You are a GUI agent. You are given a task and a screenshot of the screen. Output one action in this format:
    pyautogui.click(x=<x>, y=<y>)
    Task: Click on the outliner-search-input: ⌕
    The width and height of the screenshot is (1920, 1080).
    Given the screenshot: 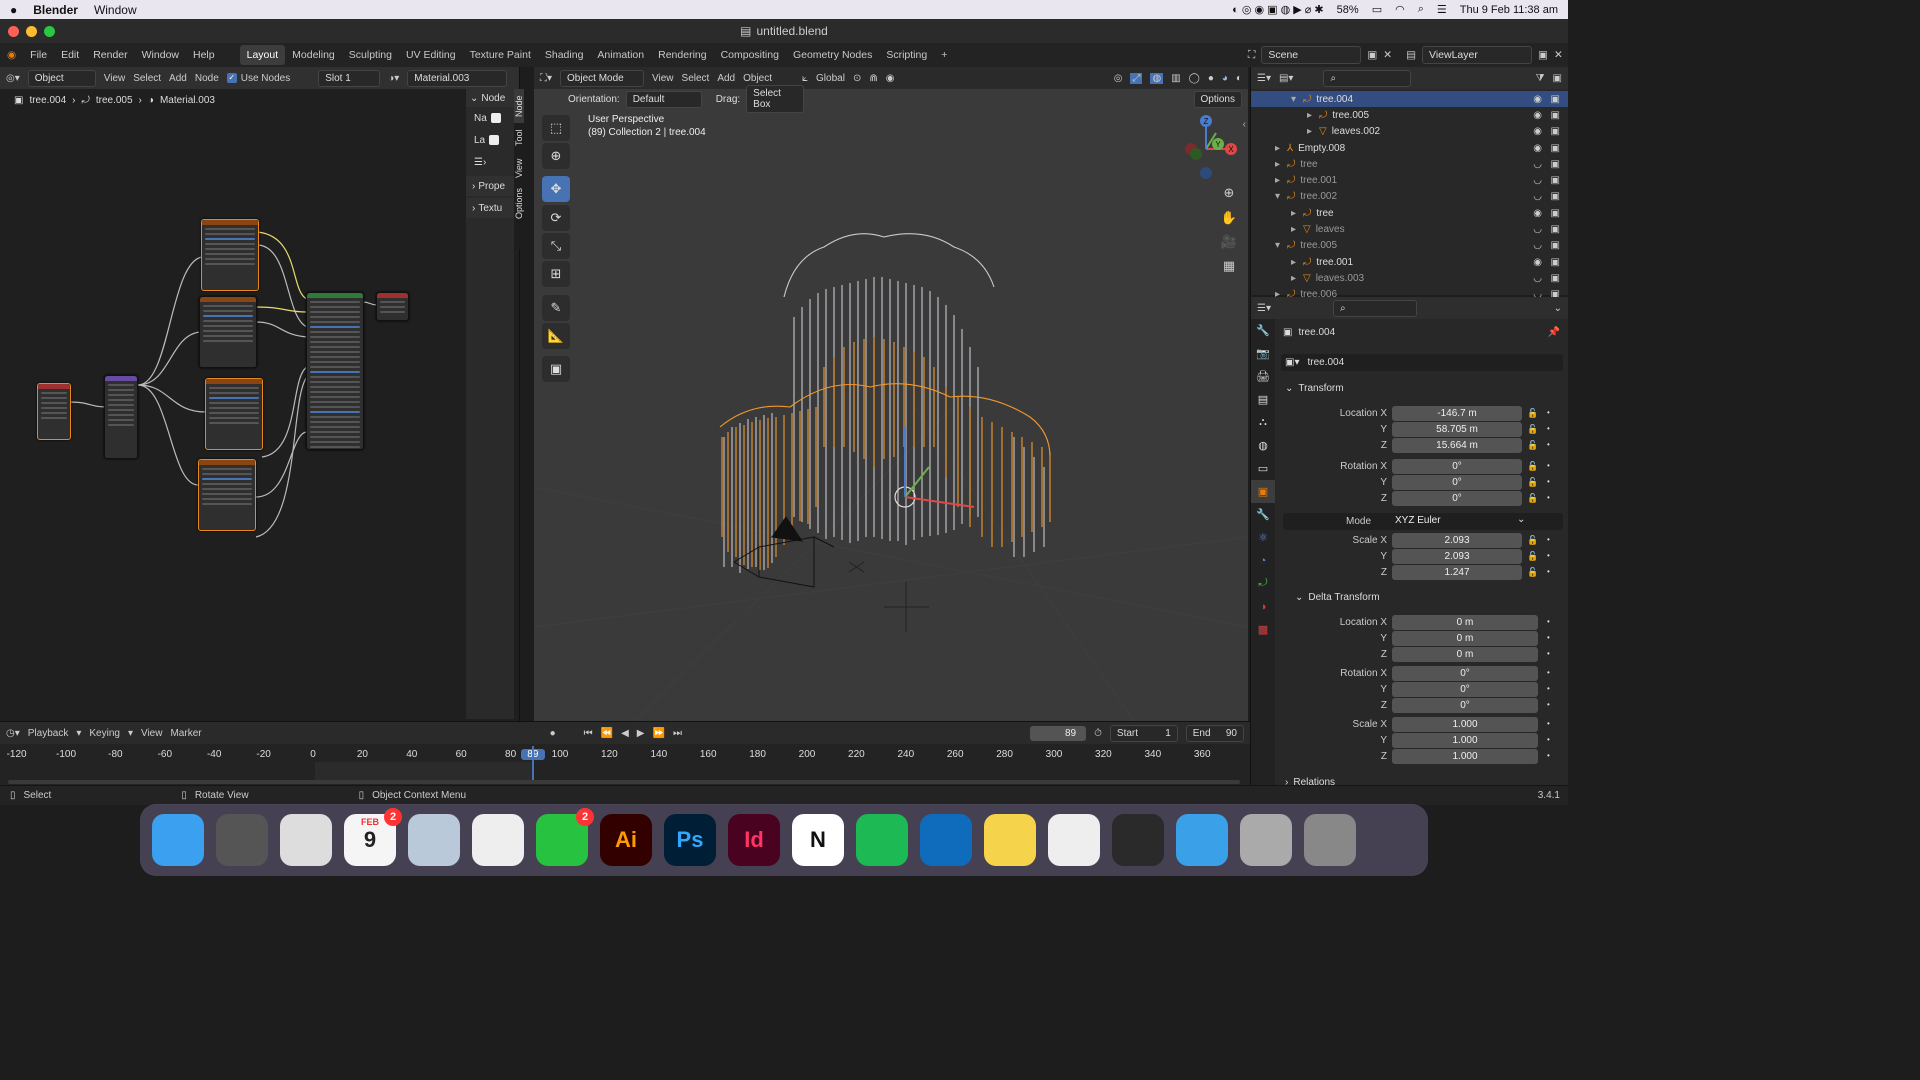 What is the action you would take?
    pyautogui.click(x=1367, y=78)
    